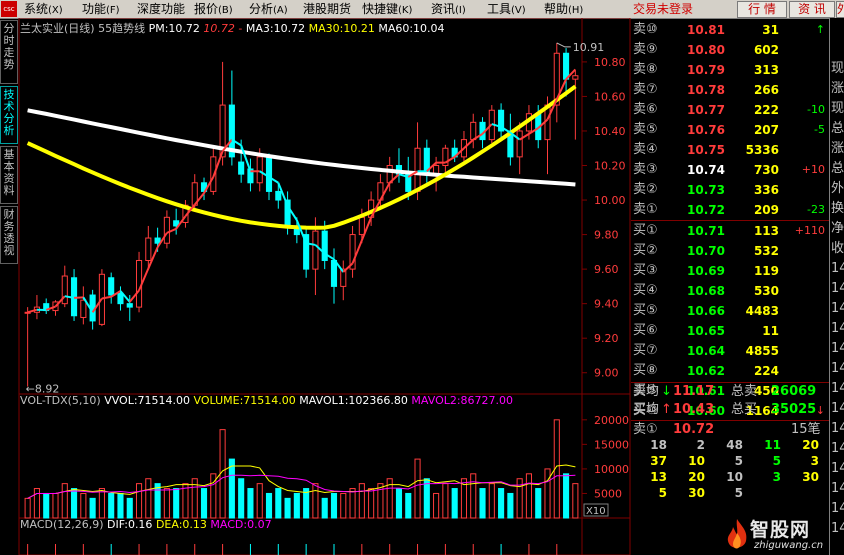 This screenshot has height=555, width=844. I want to click on ob-price: 10.71, so click(706, 231).